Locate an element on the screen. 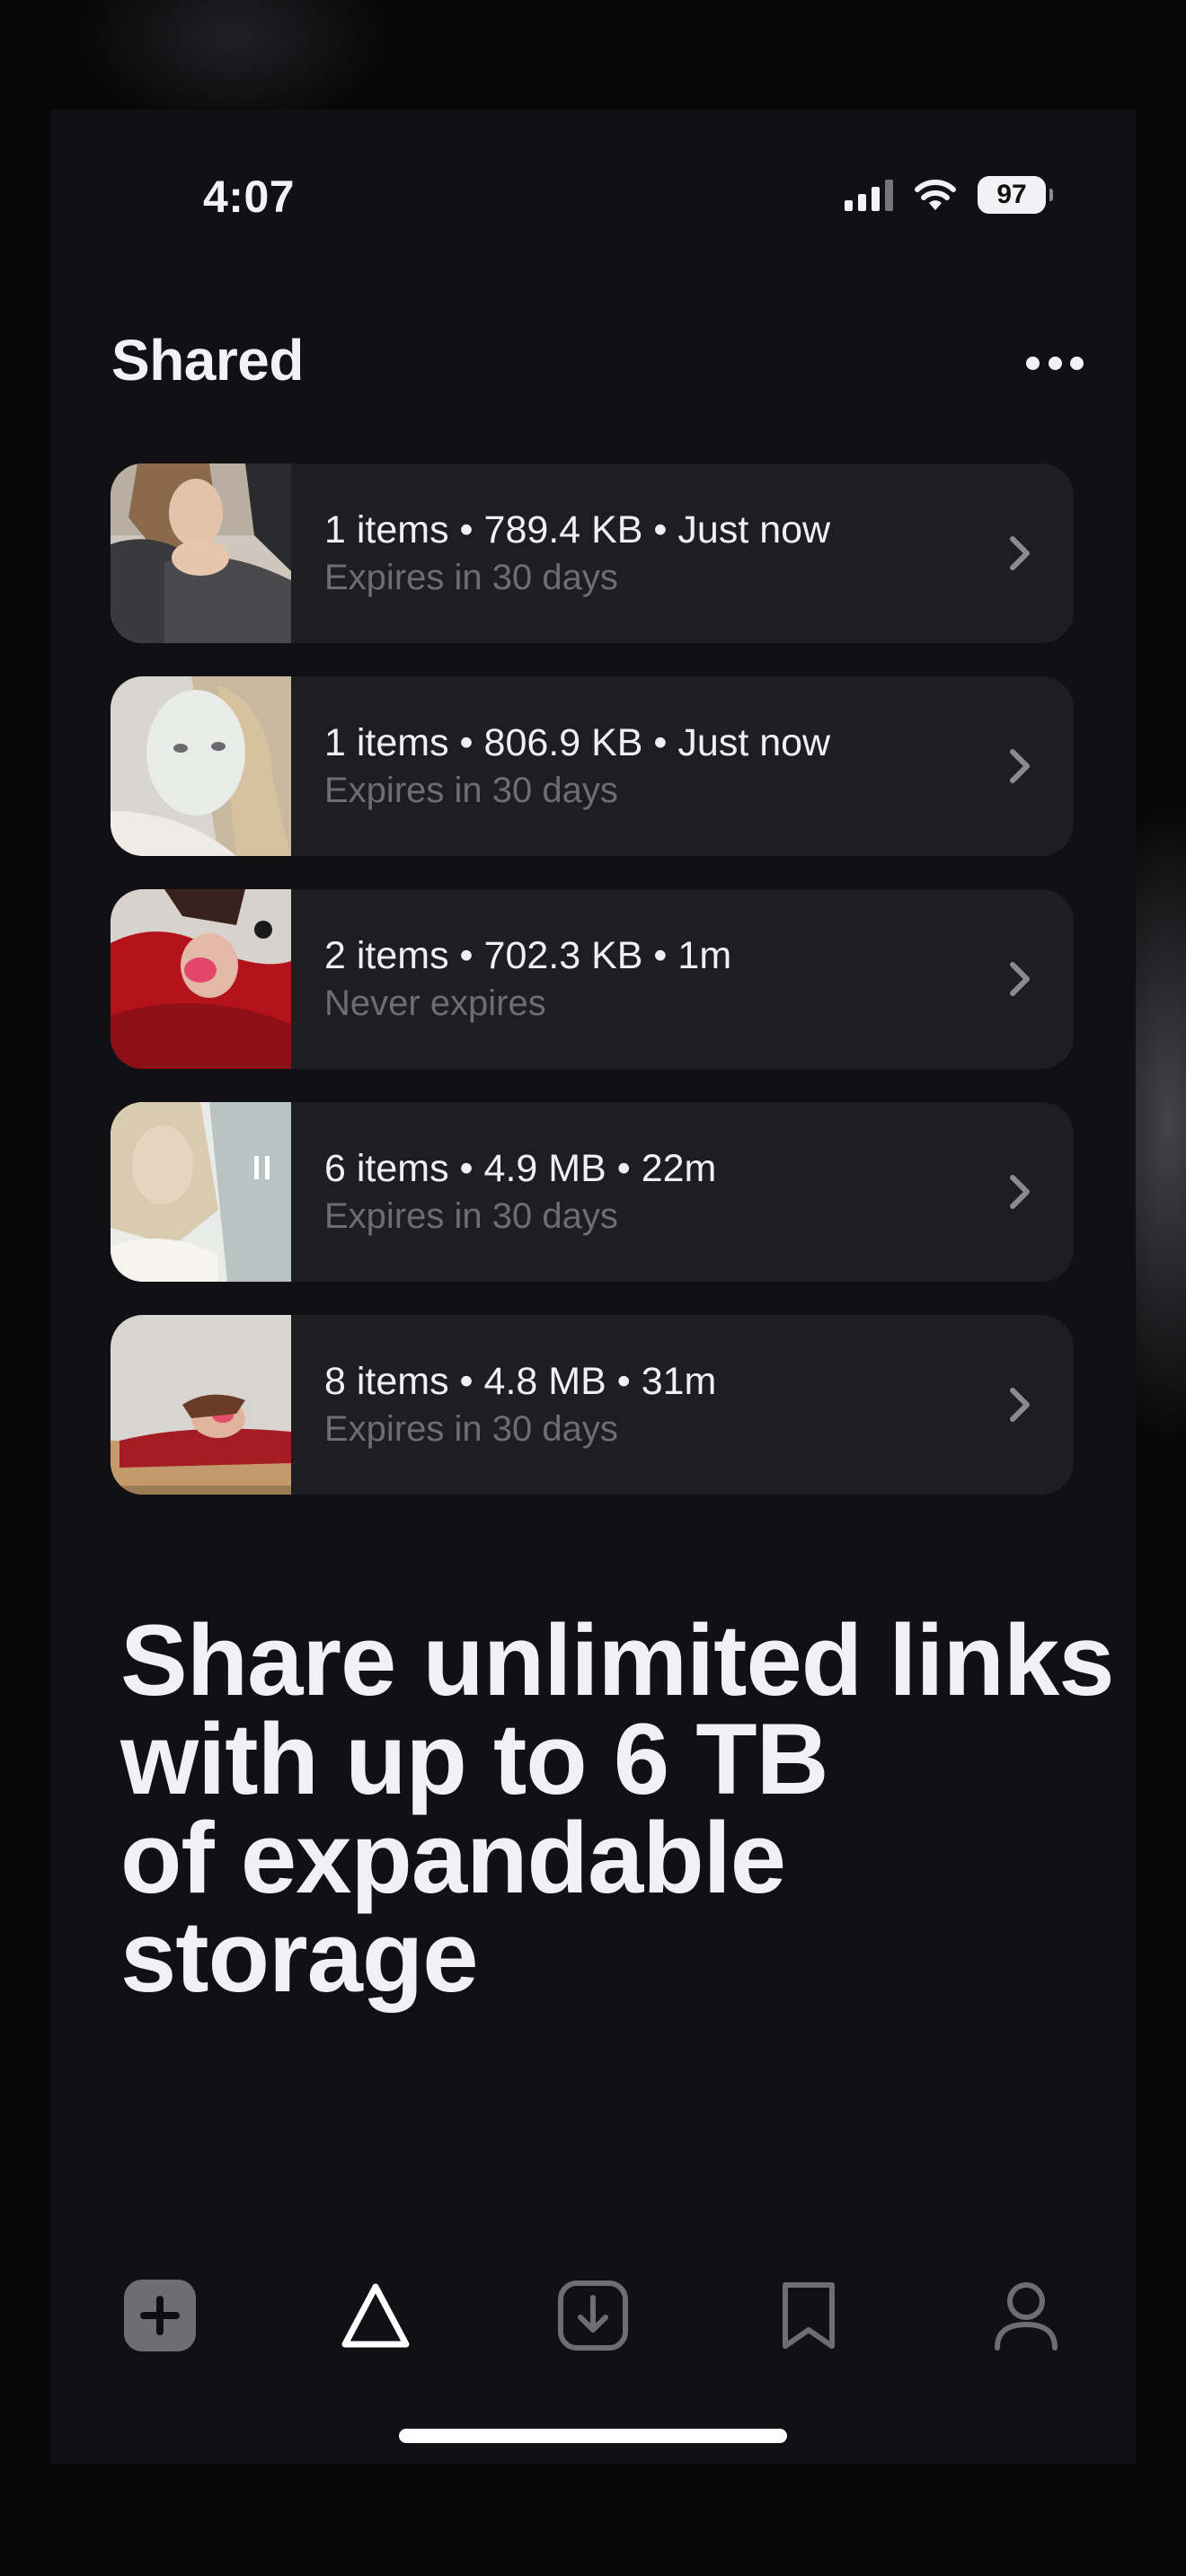 The height and width of the screenshot is (2576, 1186). item-meta: 2 items • 702.3 KB • 1m is located at coordinates (528, 955).